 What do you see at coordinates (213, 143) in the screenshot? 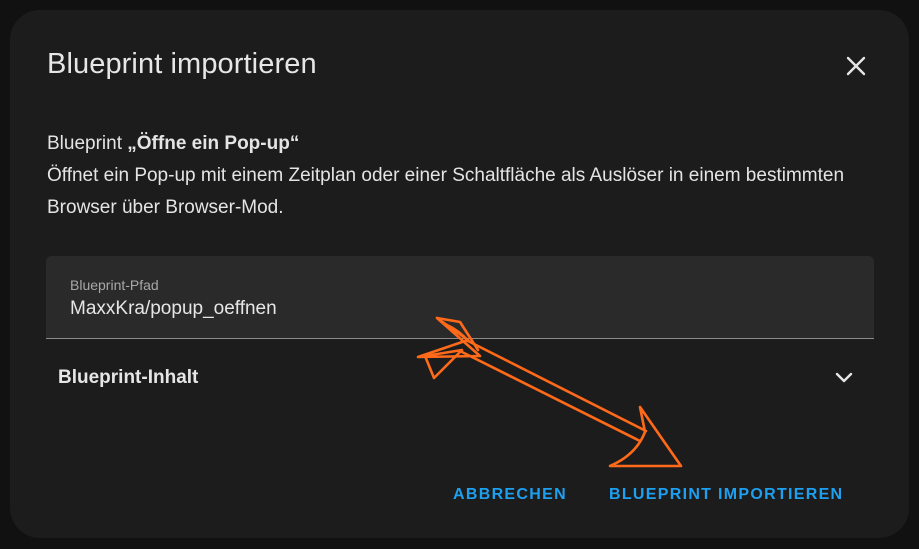
I see `blueprint-name: „Öffne ein Pop-up“` at bounding box center [213, 143].